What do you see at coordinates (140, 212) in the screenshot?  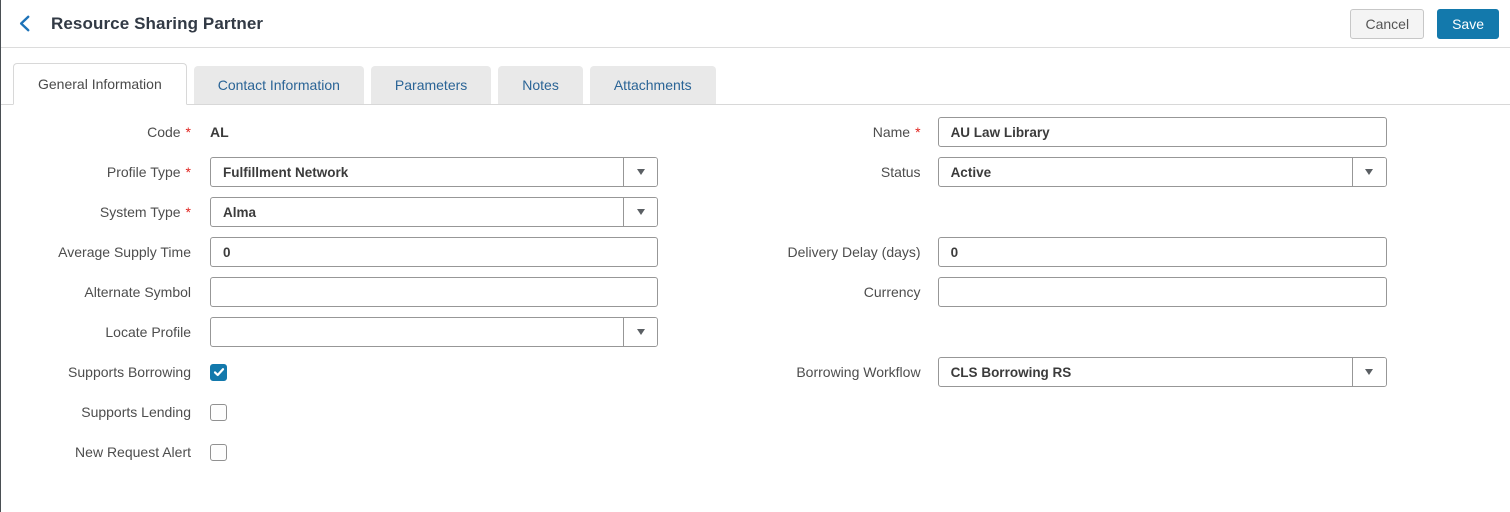 I see `label-text: System Type` at bounding box center [140, 212].